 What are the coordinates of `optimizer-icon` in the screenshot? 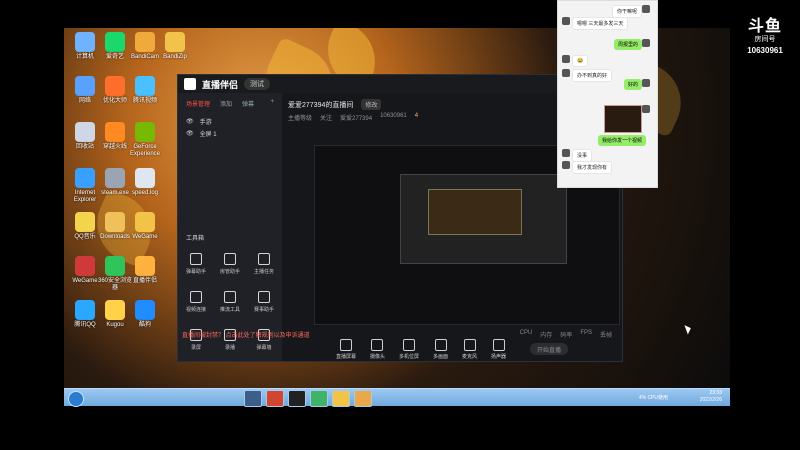 It's located at (115, 86).